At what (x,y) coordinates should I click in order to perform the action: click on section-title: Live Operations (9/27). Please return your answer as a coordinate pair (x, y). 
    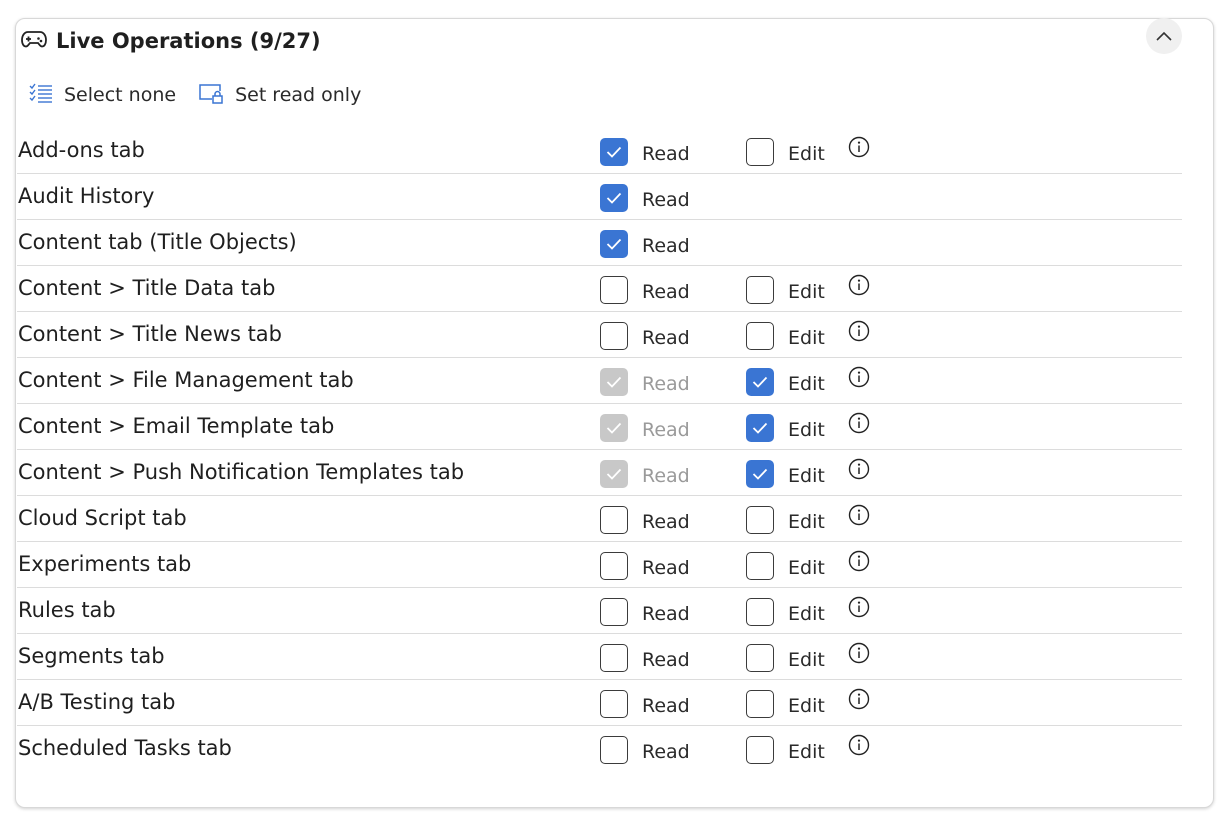
    Looking at the image, I should click on (188, 41).